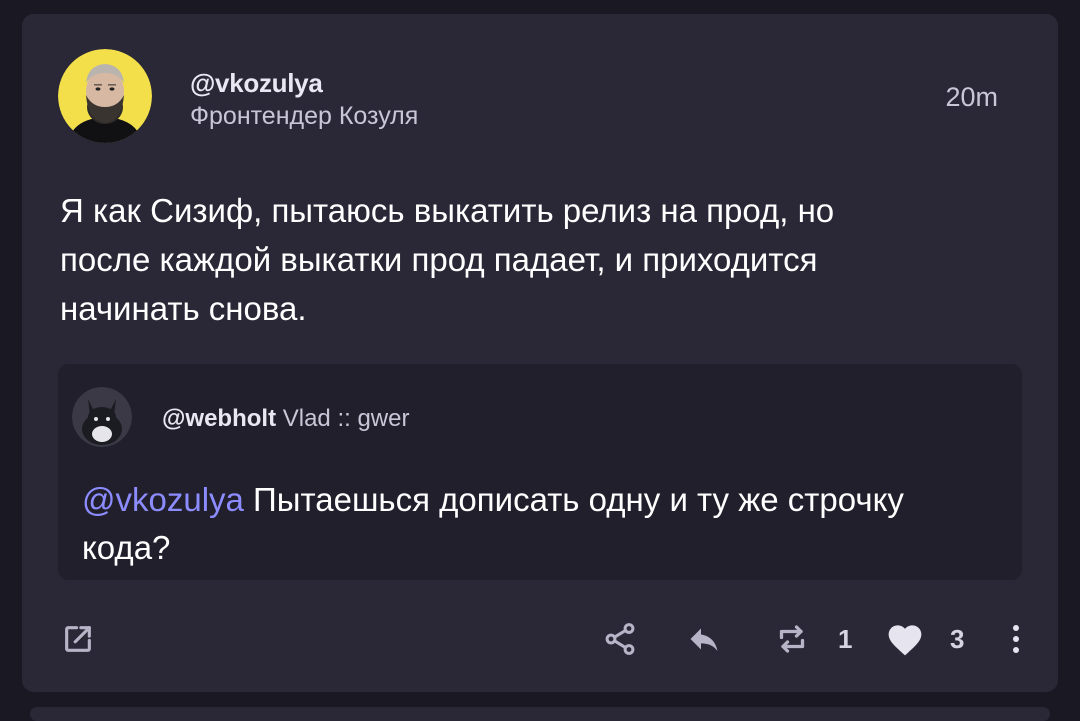 Image resolution: width=1080 pixels, height=721 pixels. Describe the element at coordinates (304, 116) in the screenshot. I see `author-display-name: Фронтендер Козуля` at that location.